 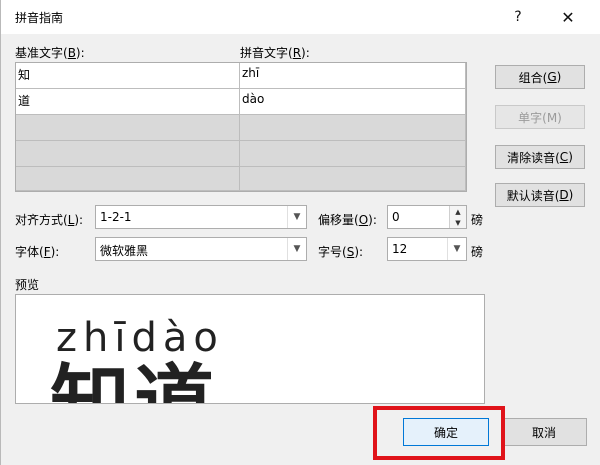 I want to click on ruby-cell-2: dào, so click(x=353, y=102).